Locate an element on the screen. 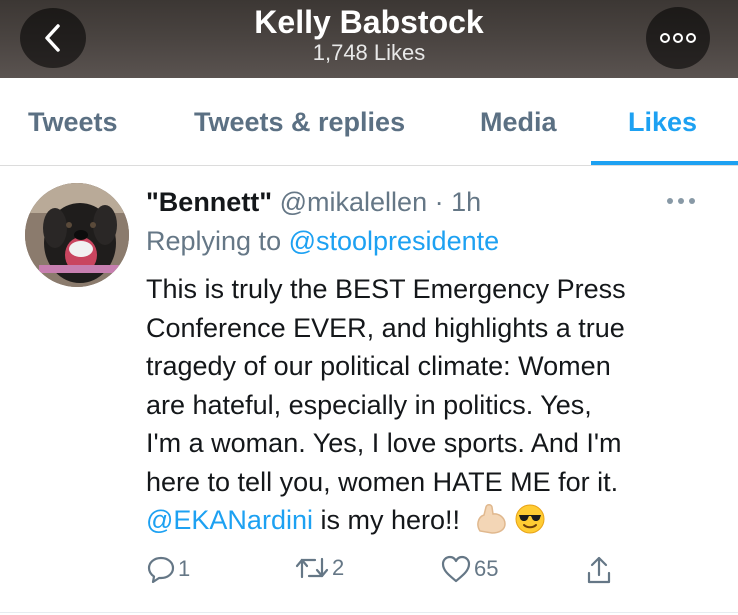  tab-tweets-replies: Tweets & replies is located at coordinates (299, 121).